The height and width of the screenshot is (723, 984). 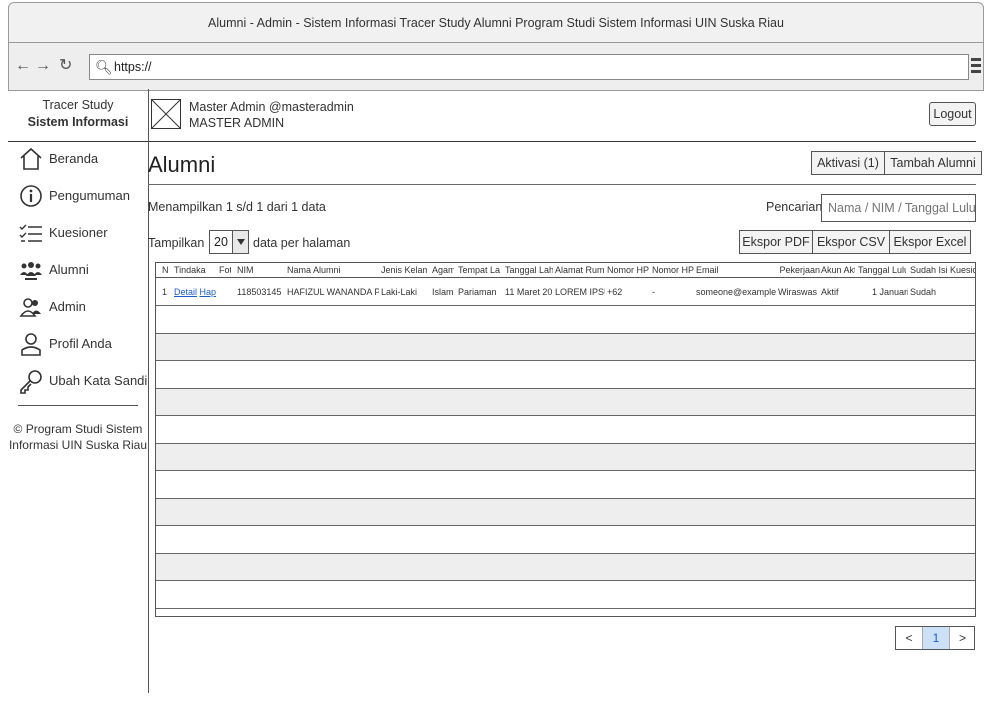 I want to click on sidebar-item-profil: Profil Anda, so click(x=78, y=344).